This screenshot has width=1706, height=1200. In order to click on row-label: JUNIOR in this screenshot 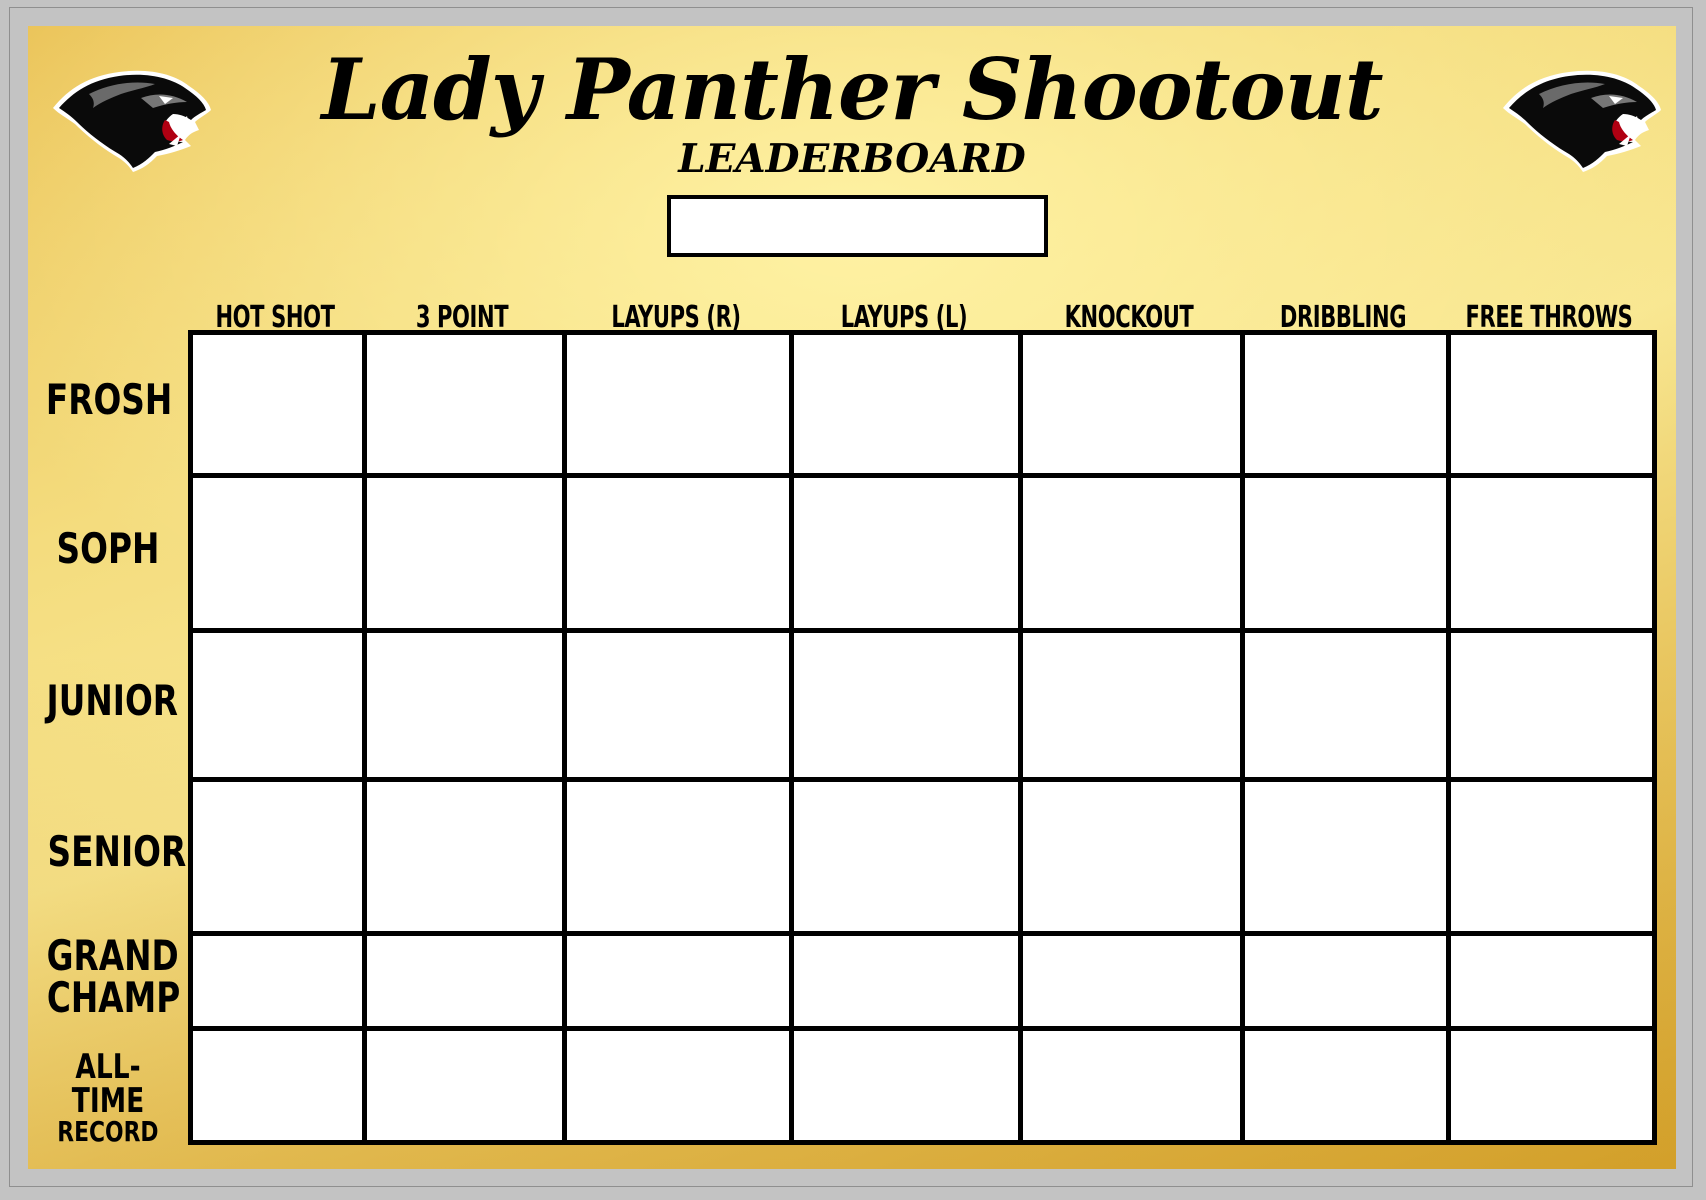, I will do `click(108, 700)`.